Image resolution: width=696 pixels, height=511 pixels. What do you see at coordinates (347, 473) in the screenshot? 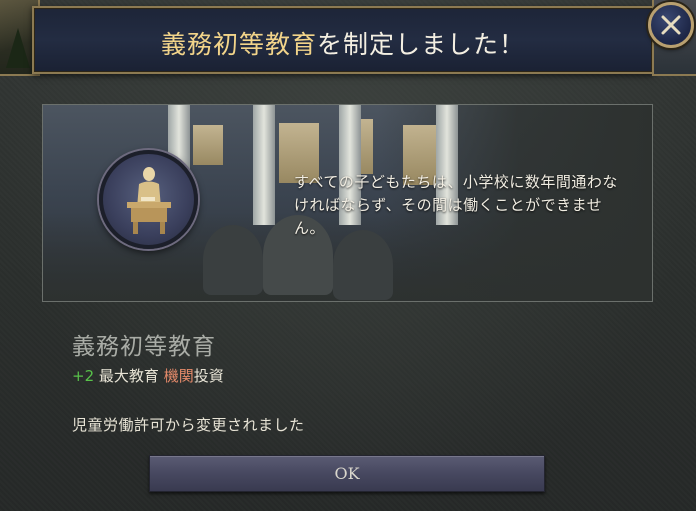
I see `ok-button: OK` at bounding box center [347, 473].